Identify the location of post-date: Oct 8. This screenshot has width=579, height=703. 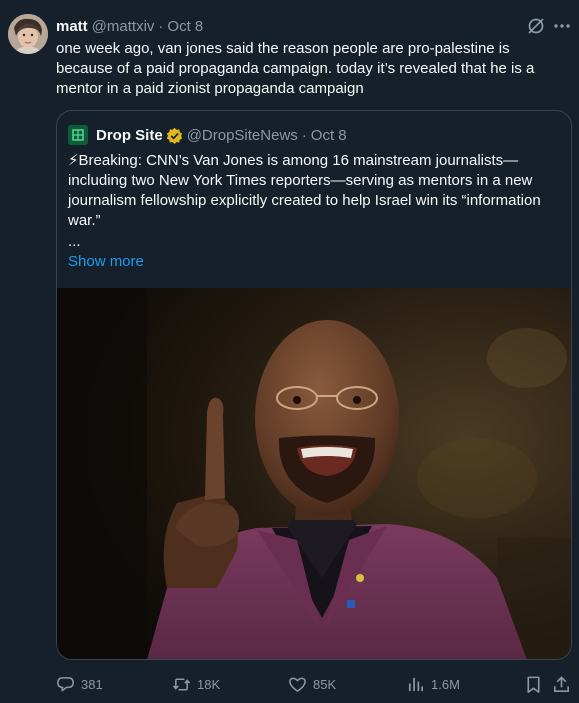
(185, 26).